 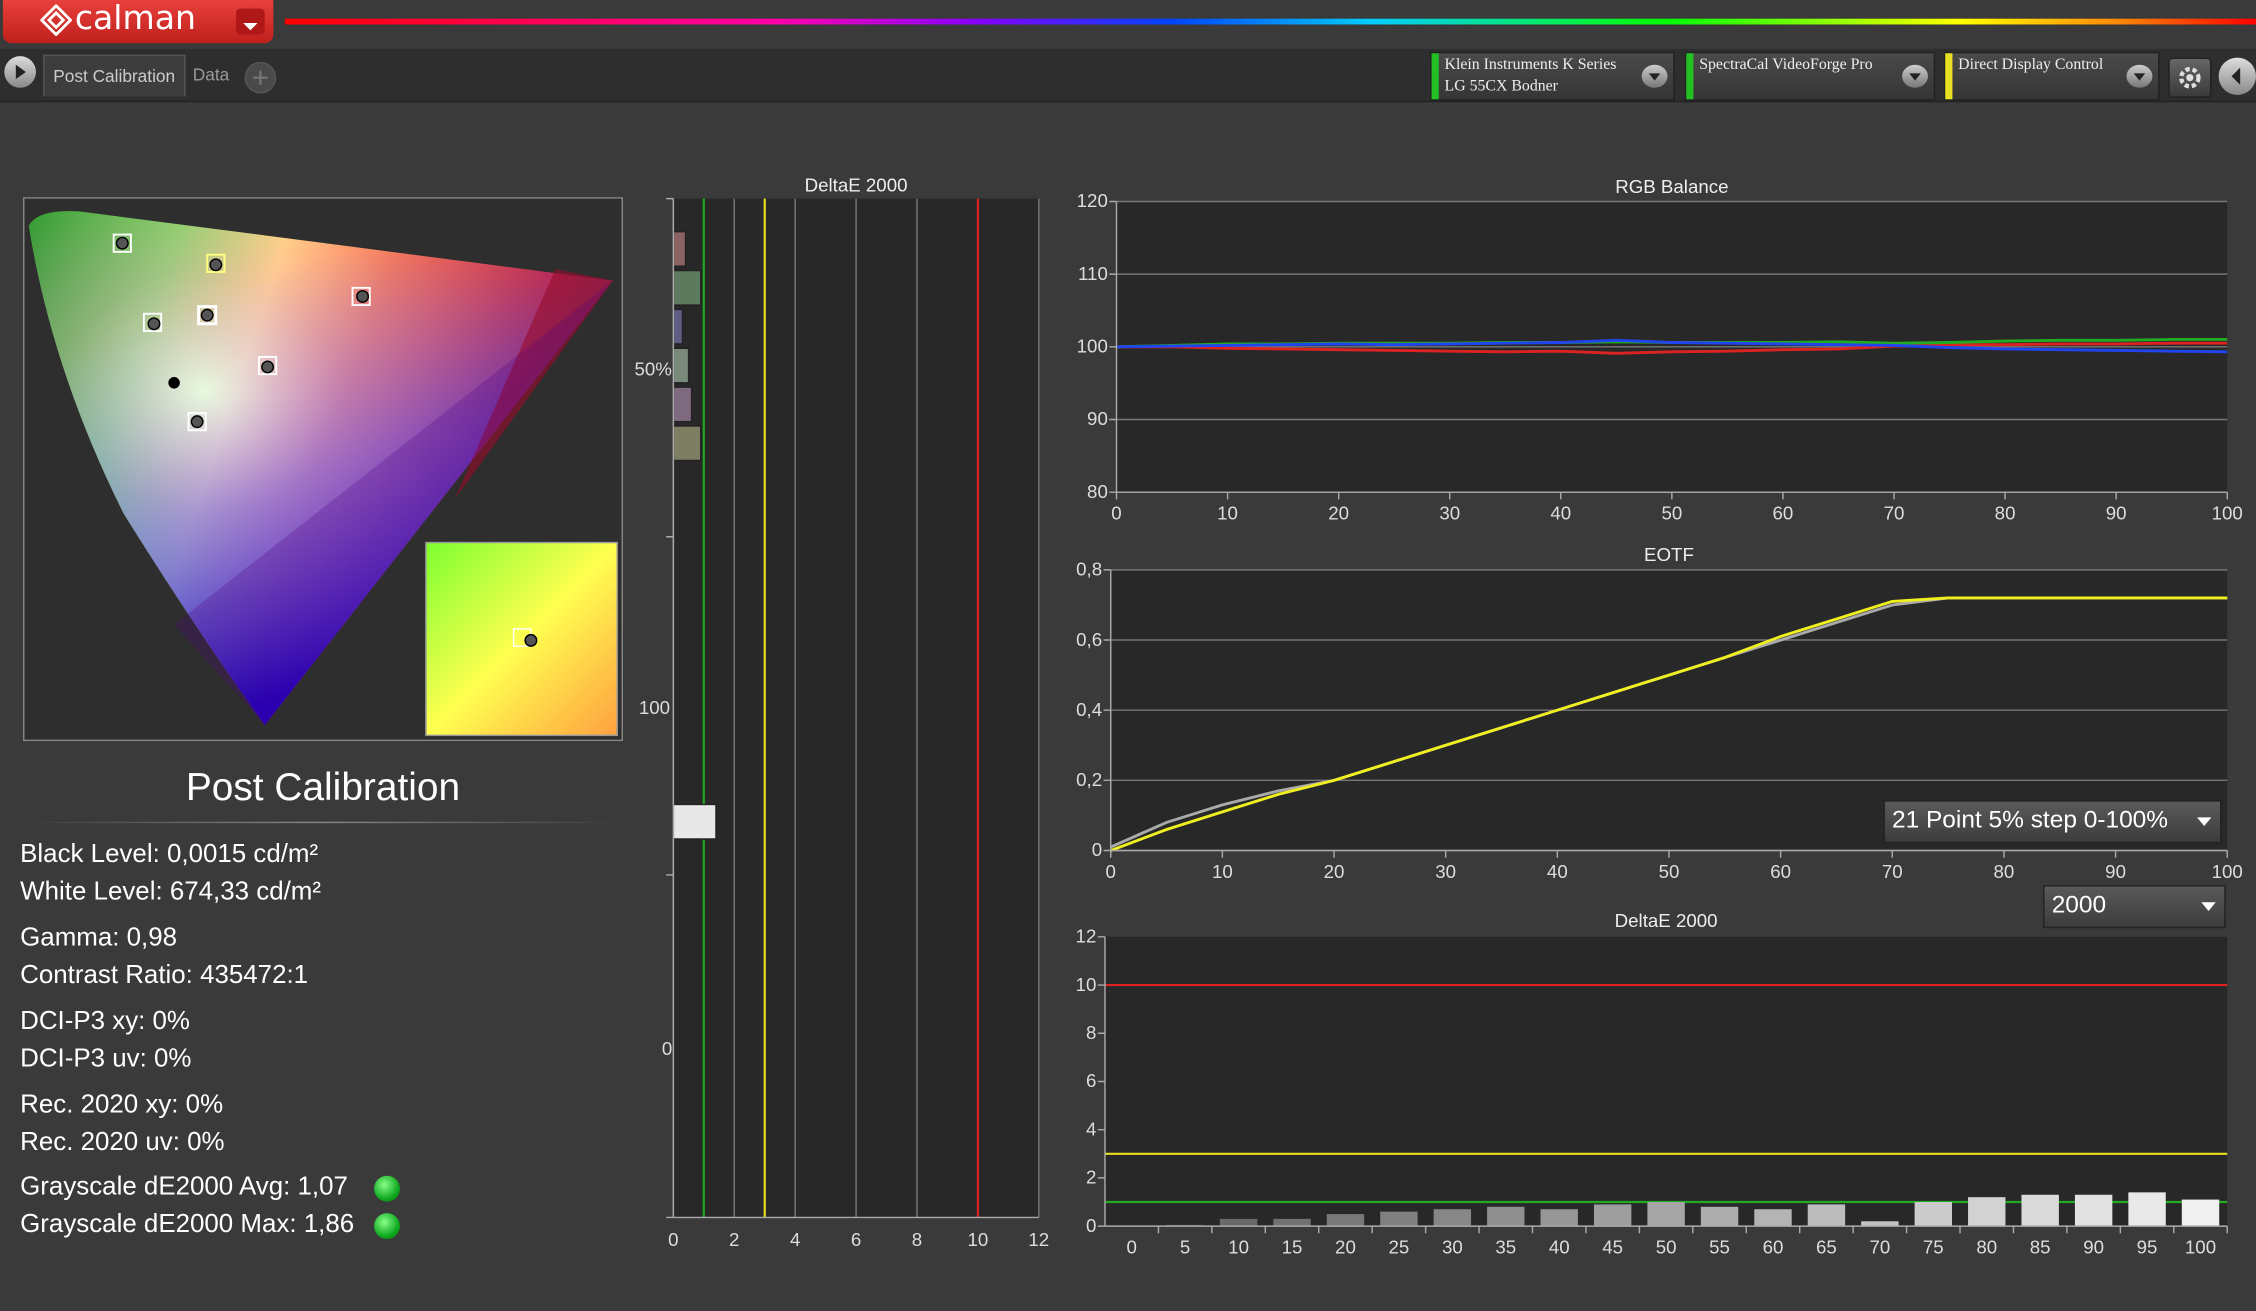 I want to click on rec2020-uv-stat: Rec. 2020 uv: 0%, so click(x=122, y=1141).